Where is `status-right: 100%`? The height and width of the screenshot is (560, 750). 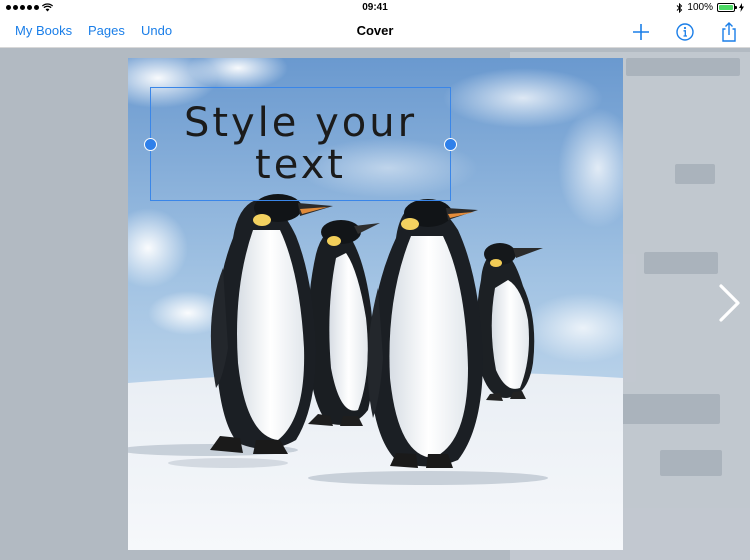 status-right: 100% is located at coordinates (710, 7).